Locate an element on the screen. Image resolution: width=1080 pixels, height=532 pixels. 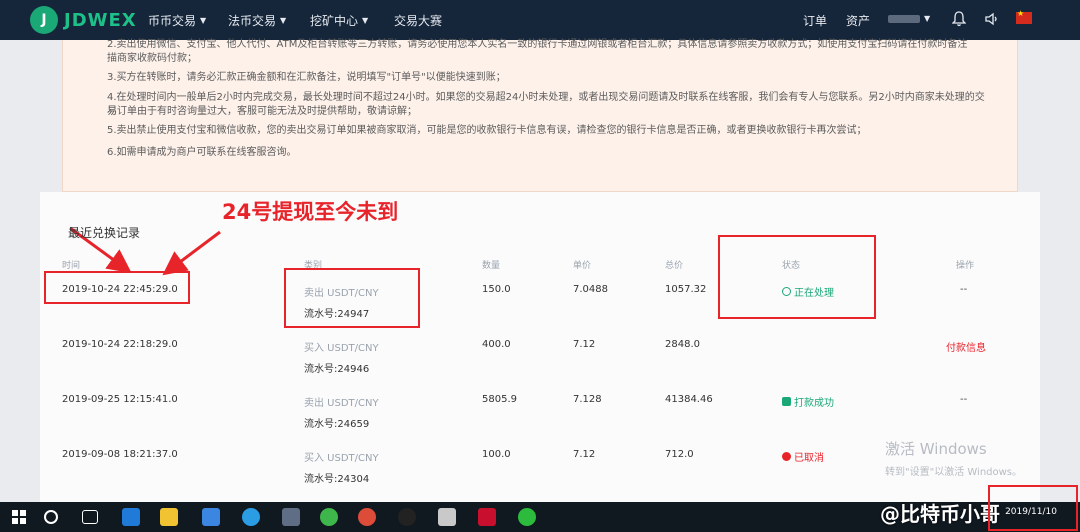
row-serial: 流水号:24659 is located at coordinates (337, 424).